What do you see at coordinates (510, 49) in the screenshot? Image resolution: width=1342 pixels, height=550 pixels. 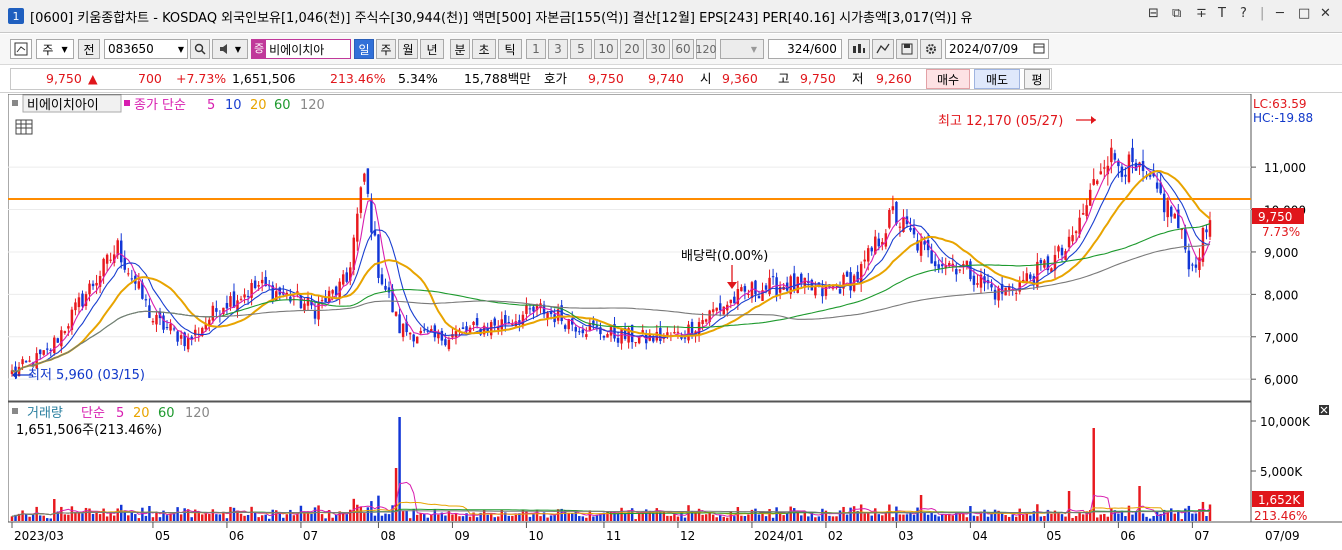 I see `tab-period-tick: 틱` at bounding box center [510, 49].